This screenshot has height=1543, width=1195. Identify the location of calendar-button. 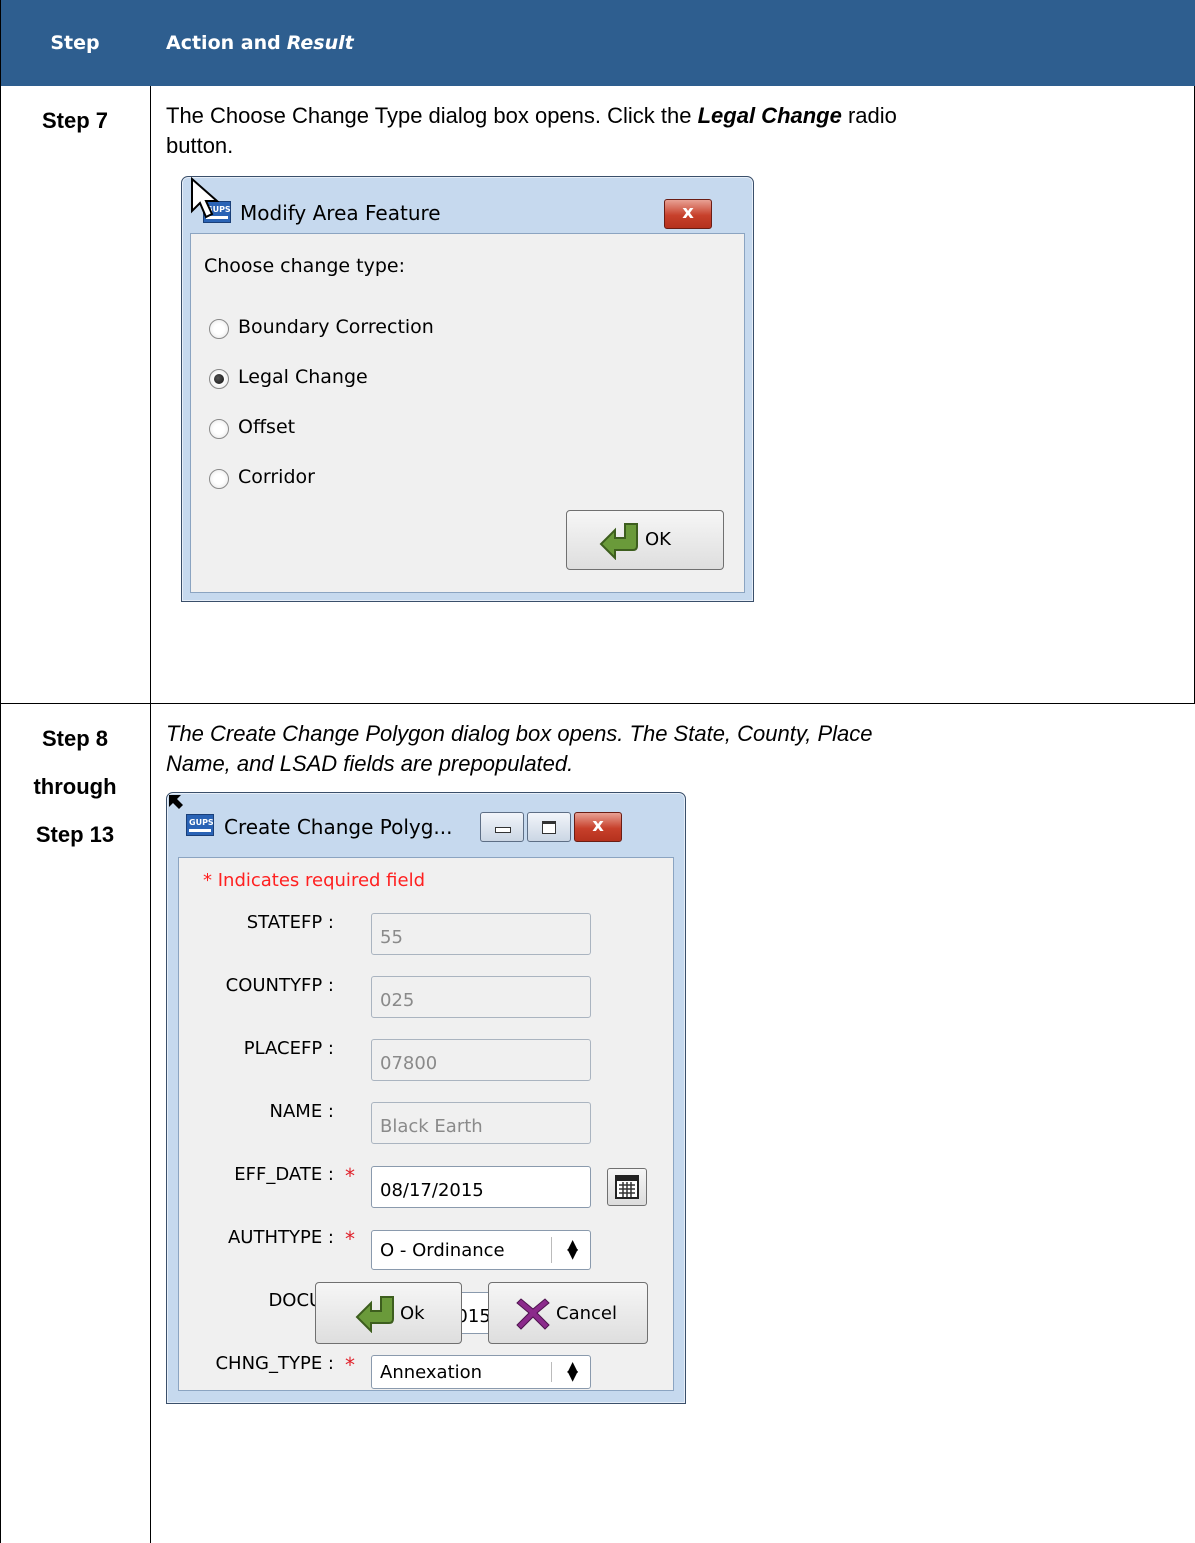
(627, 1187).